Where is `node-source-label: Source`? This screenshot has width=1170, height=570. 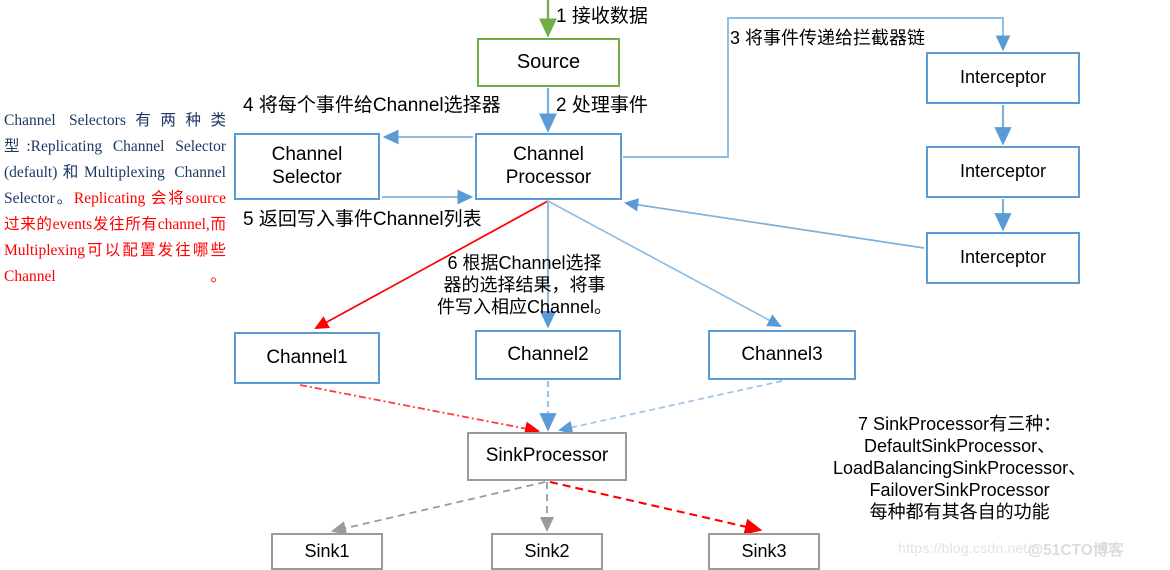 node-source-label: Source is located at coordinates (548, 61).